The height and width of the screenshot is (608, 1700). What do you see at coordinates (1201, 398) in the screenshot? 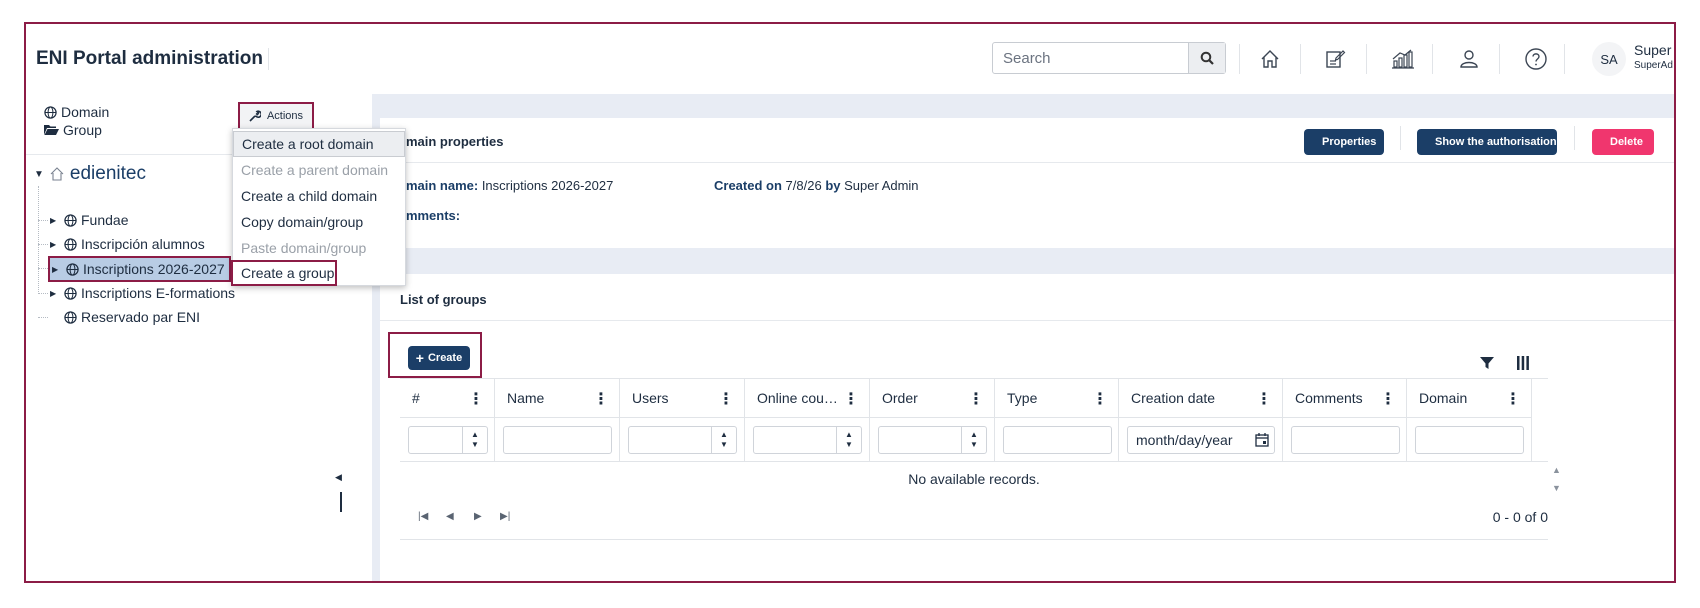
I see `col-header-creation-date: Creation date ⋮` at bounding box center [1201, 398].